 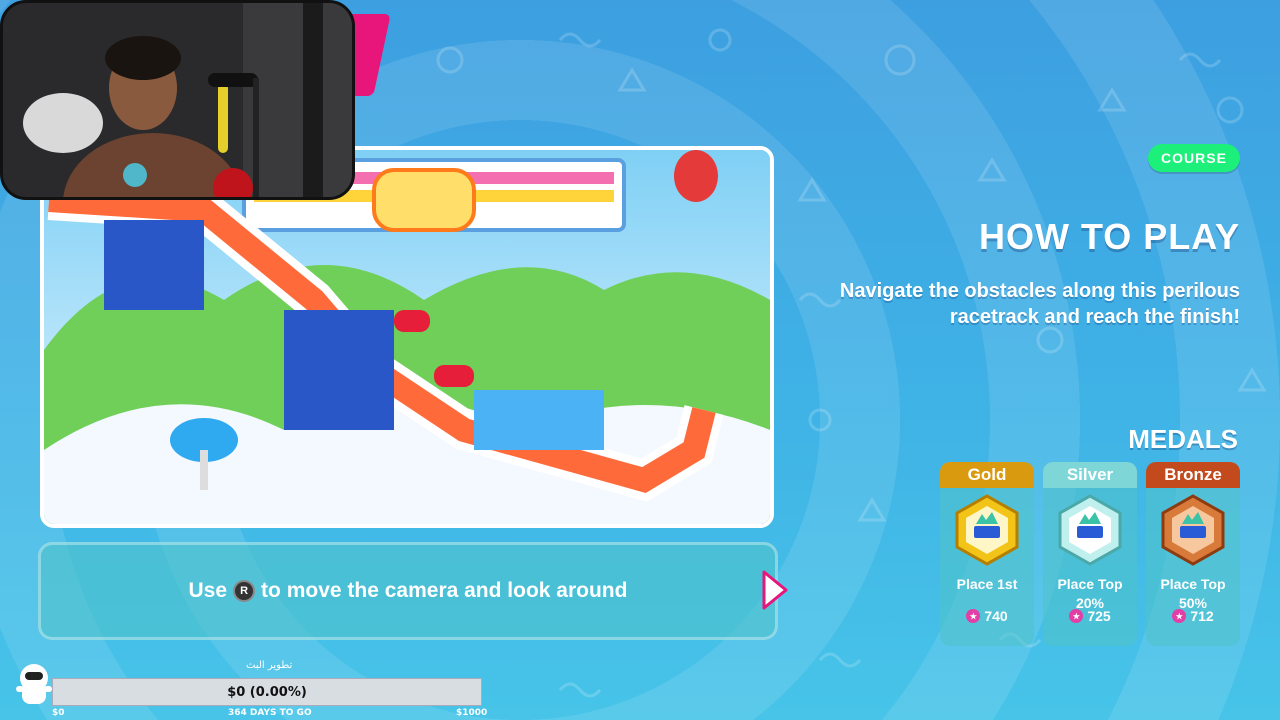 What do you see at coordinates (270, 713) in the screenshot?
I see `goal-days-remaining: 364 DAYS TO GO` at bounding box center [270, 713].